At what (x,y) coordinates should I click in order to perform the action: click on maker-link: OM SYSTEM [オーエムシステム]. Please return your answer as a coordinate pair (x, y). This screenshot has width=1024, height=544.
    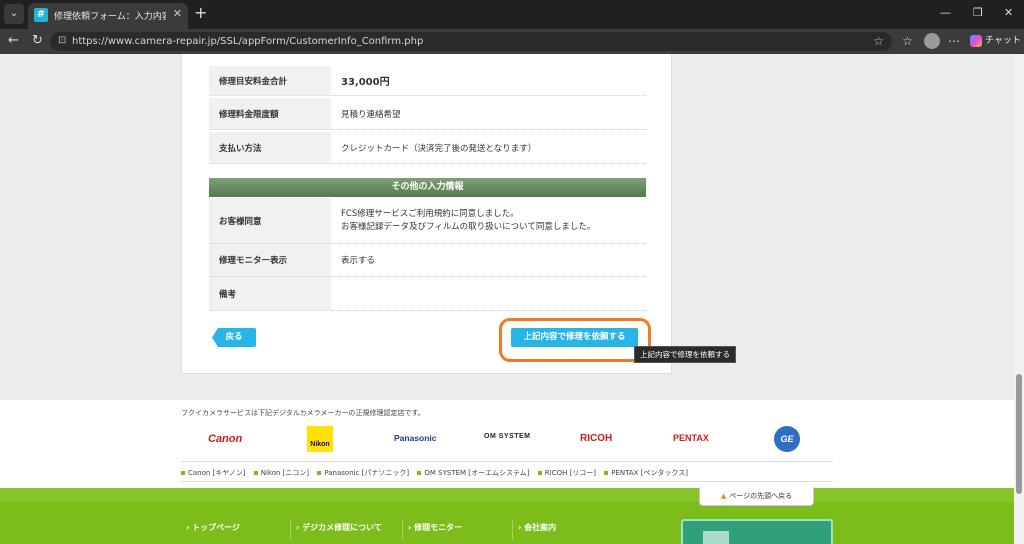
    Looking at the image, I should click on (473, 473).